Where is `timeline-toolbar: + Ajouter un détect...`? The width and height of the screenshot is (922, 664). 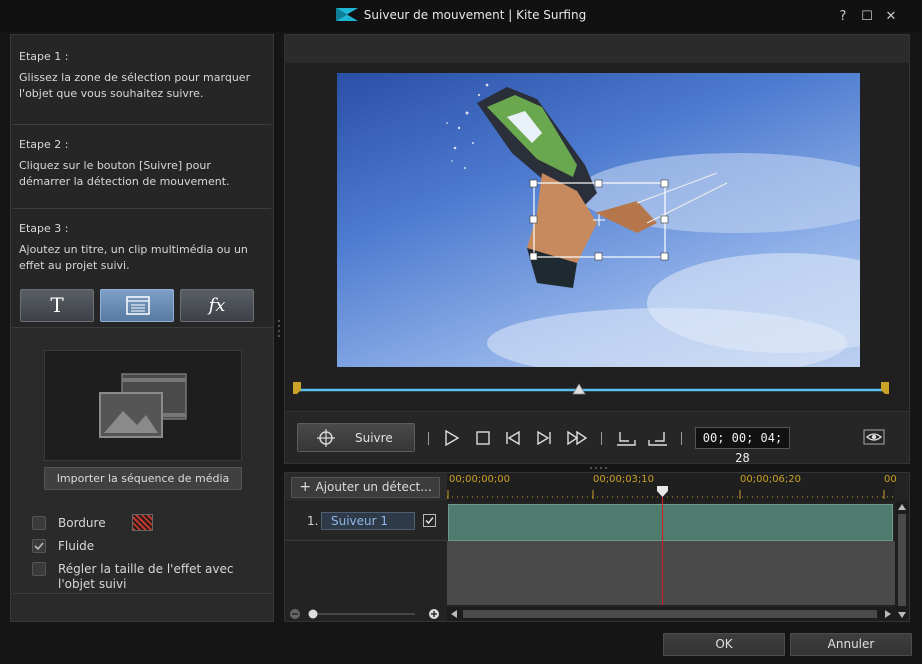
timeline-toolbar: + Ajouter un détect... is located at coordinates (366, 487).